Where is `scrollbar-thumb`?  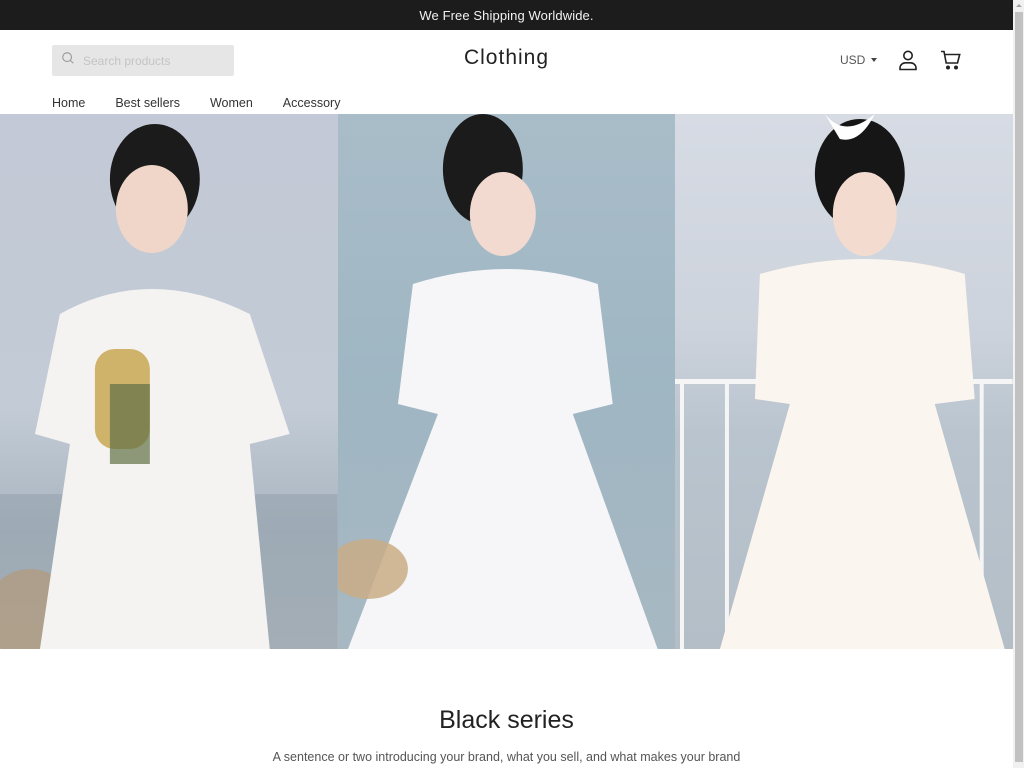
scrollbar-thumb is located at coordinates (1019, 387).